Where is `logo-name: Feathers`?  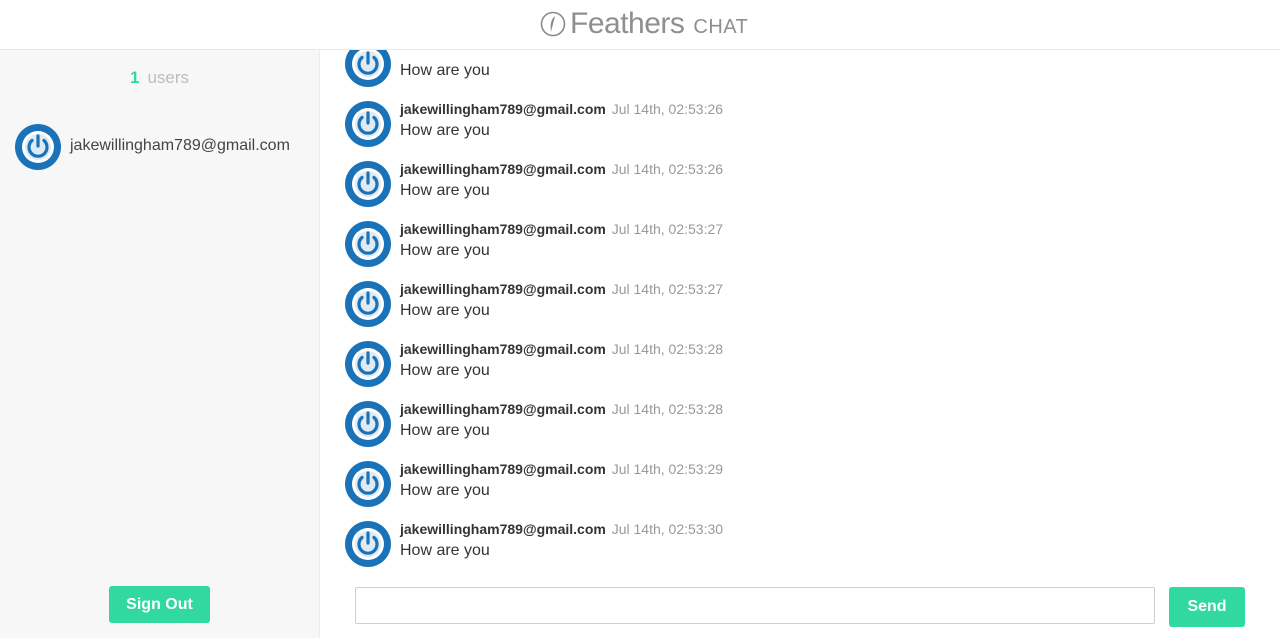 logo-name: Feathers is located at coordinates (627, 23).